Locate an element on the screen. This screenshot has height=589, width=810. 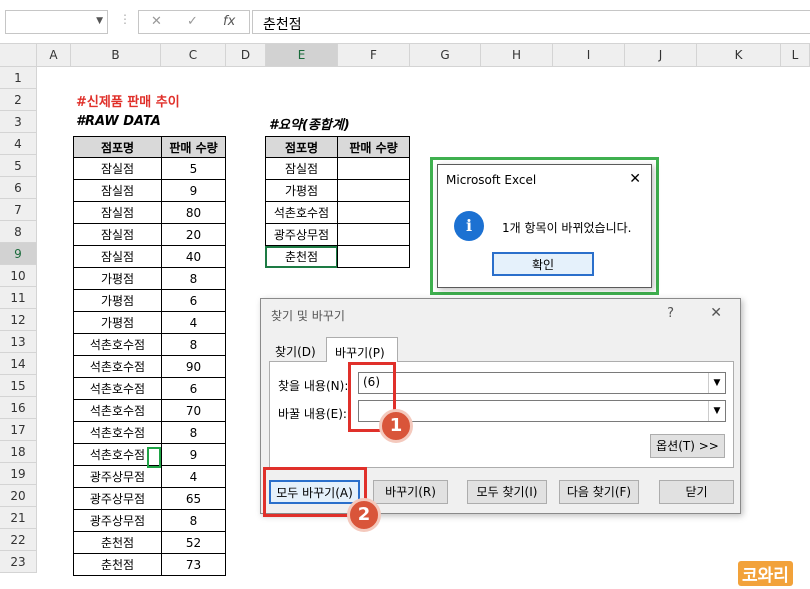
column-header-d: D is located at coordinates (246, 55).